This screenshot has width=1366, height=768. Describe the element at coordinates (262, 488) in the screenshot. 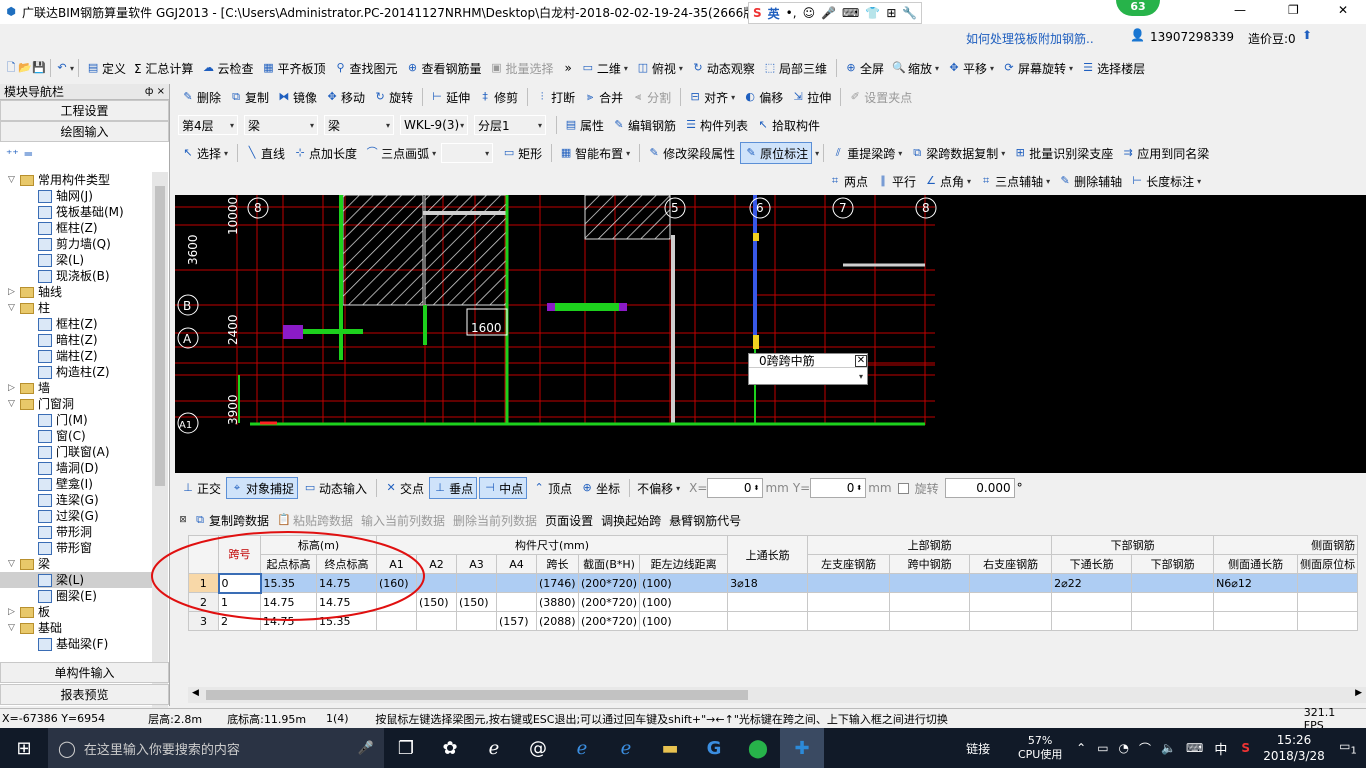

I see `object-snap-button: ⌖ 对象捕捉` at that location.